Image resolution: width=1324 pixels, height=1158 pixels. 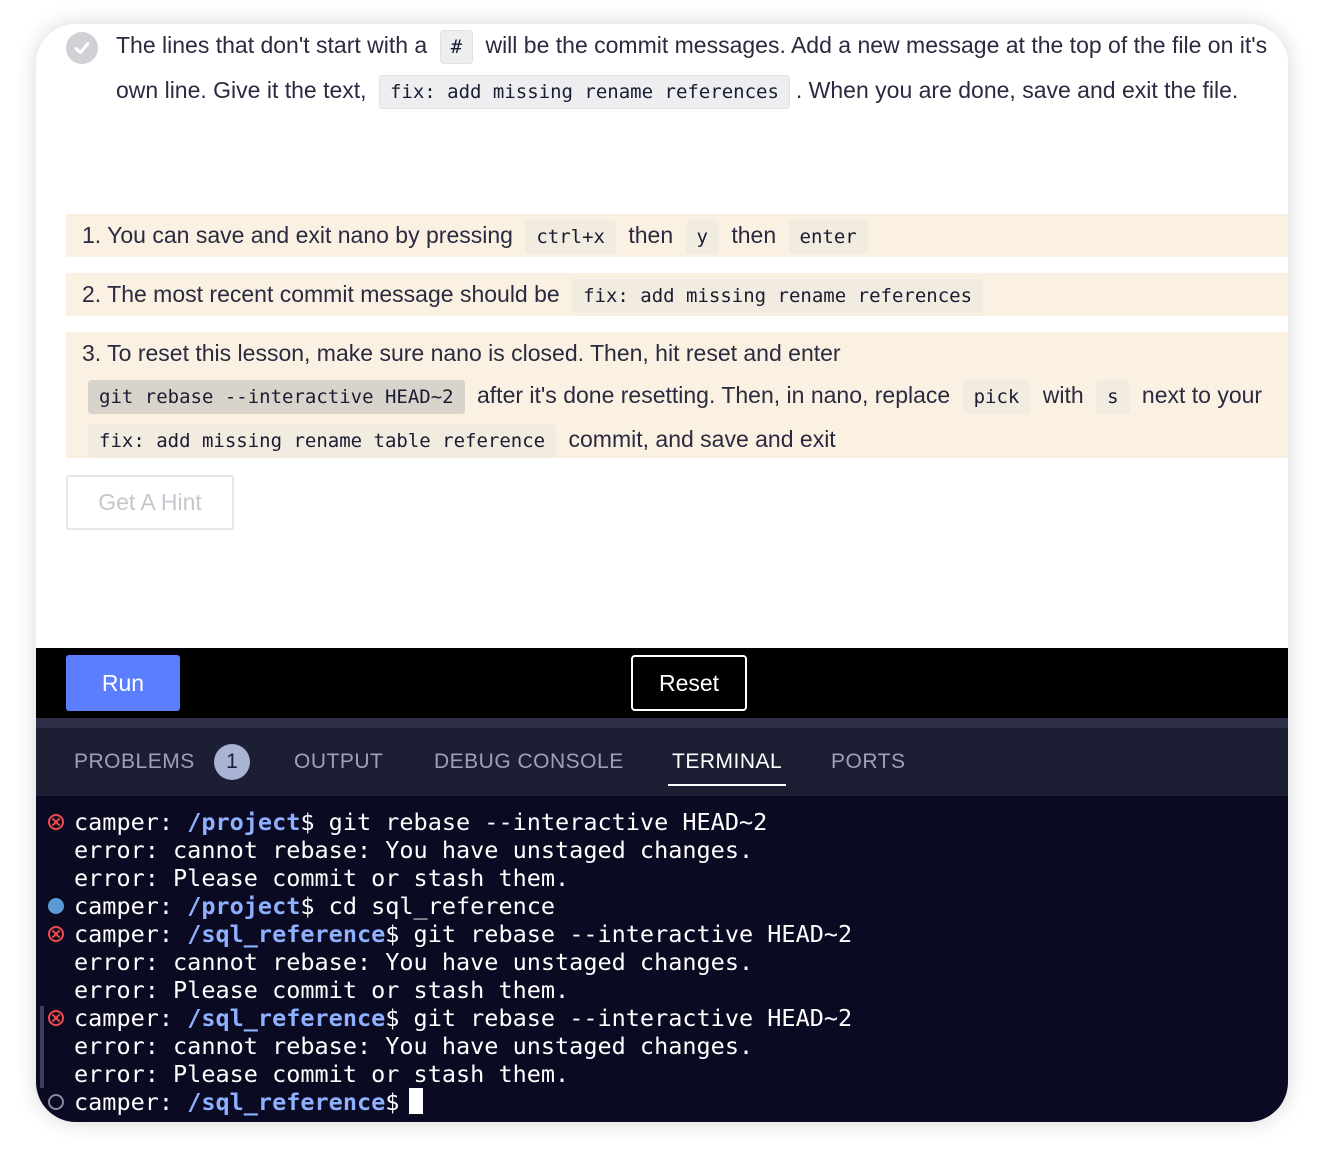 I want to click on hint-3-code-rebase: git rebase --interactive HEAD~2, so click(x=276, y=397).